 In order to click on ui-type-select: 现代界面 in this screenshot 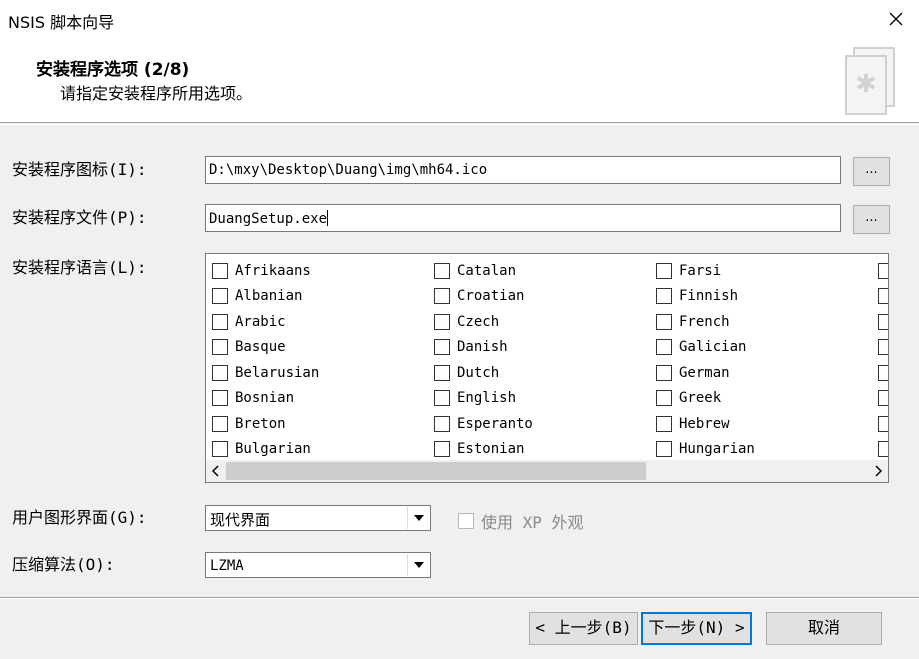, I will do `click(318, 518)`.